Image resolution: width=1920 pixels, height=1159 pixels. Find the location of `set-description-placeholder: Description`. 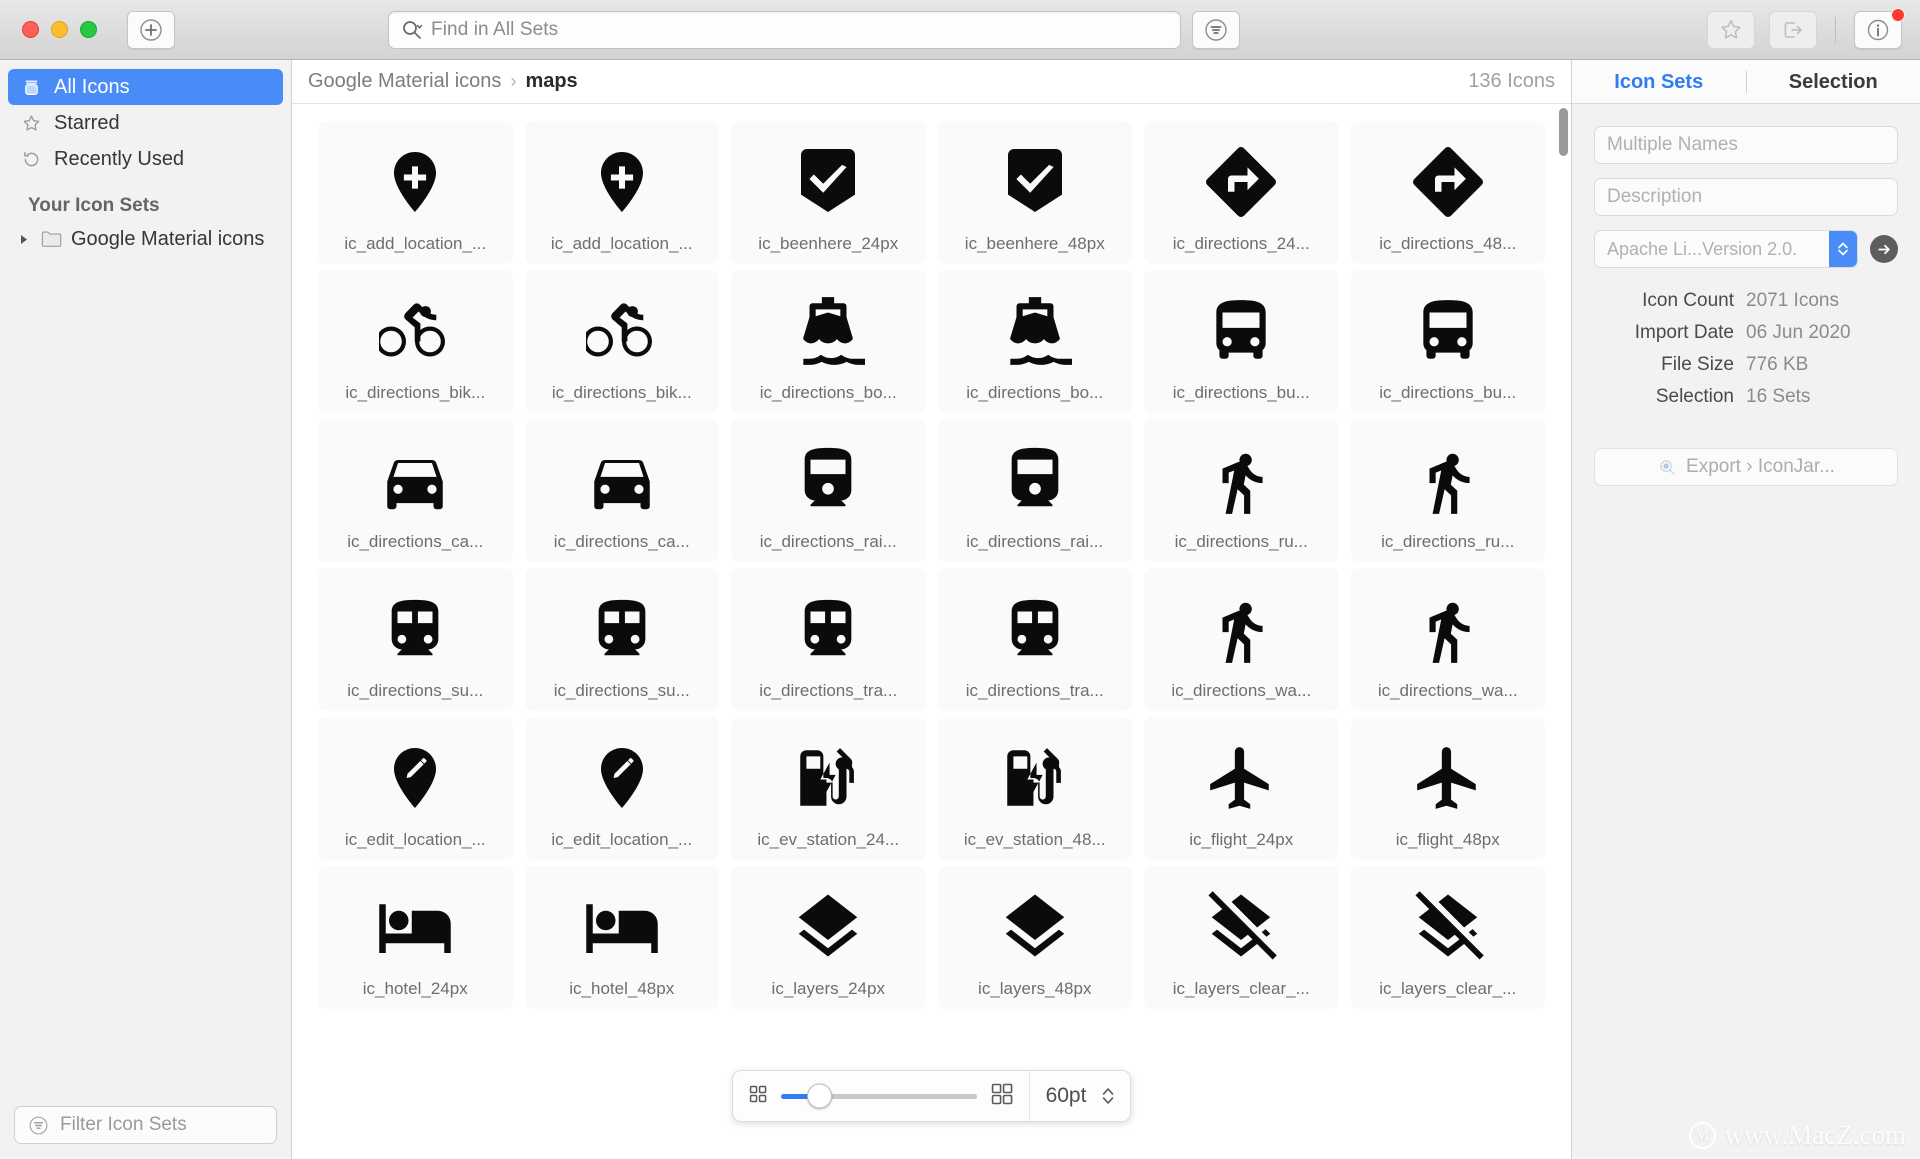

set-description-placeholder: Description is located at coordinates (1655, 196).